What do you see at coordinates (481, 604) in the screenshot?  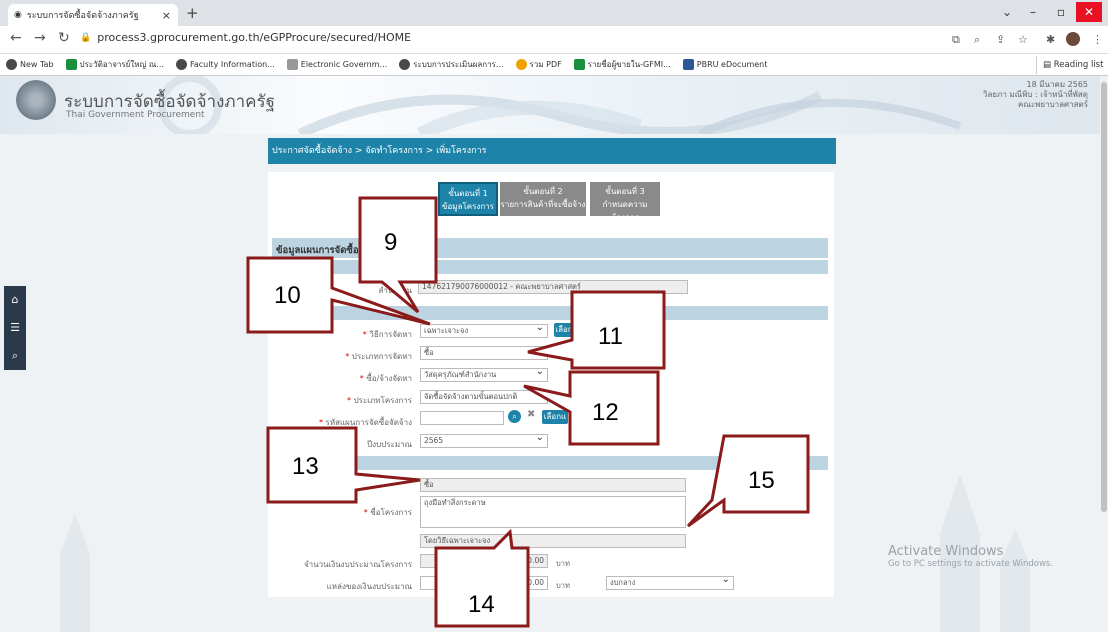 I see `callout-number-14: 14` at bounding box center [481, 604].